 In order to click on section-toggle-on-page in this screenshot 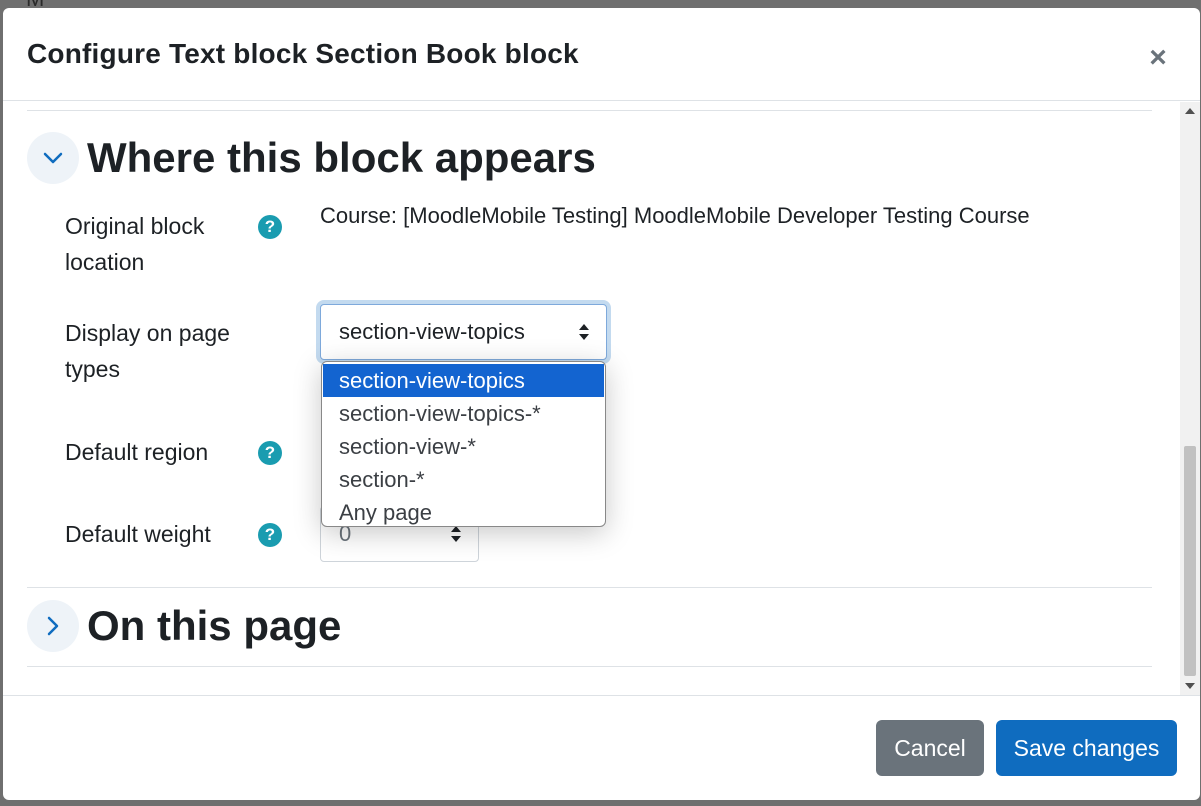, I will do `click(53, 626)`.